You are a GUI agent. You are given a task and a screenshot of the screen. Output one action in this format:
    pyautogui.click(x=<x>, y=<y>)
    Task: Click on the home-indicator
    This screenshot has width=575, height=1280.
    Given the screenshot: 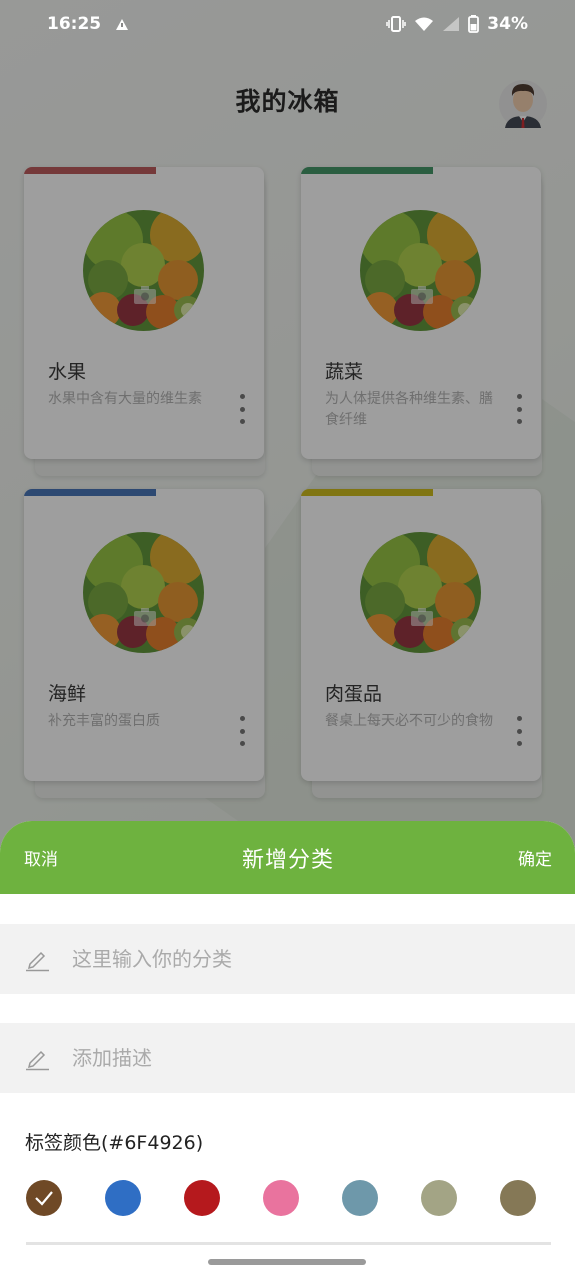 What is the action you would take?
    pyautogui.click(x=287, y=1262)
    